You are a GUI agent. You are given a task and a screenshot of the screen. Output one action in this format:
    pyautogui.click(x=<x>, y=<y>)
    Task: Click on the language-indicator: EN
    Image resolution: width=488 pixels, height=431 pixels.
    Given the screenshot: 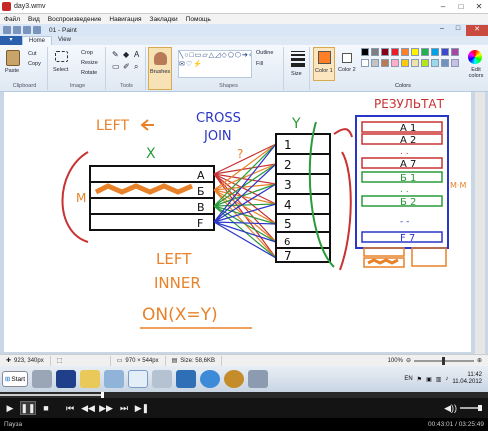 What is the action you would take?
    pyautogui.click(x=408, y=379)
    